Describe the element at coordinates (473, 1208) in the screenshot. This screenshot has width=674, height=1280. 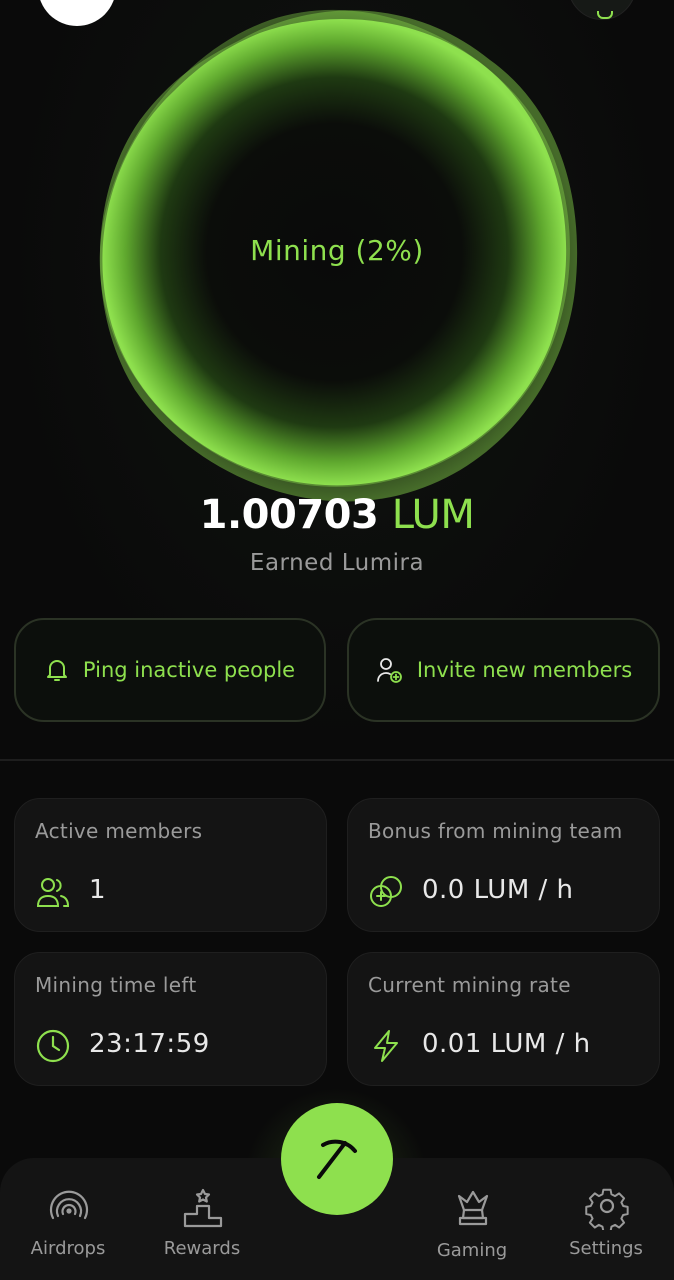
I see `chess-queen-icon` at that location.